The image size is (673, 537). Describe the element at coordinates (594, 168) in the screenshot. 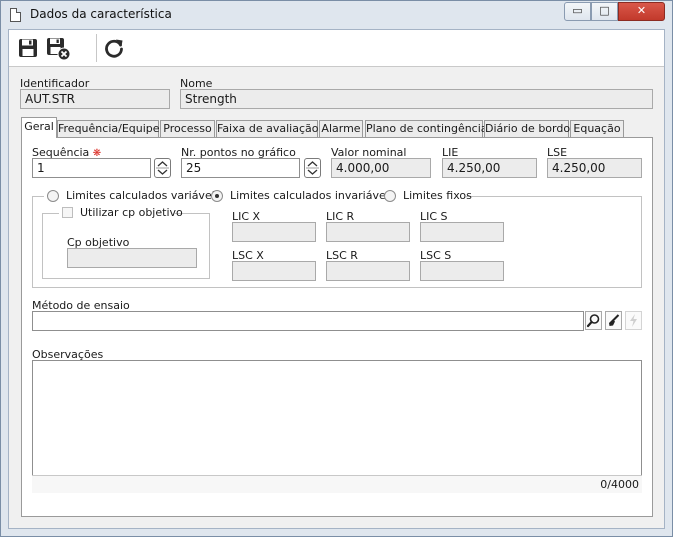

I see `lse-field: 4.250,00` at that location.